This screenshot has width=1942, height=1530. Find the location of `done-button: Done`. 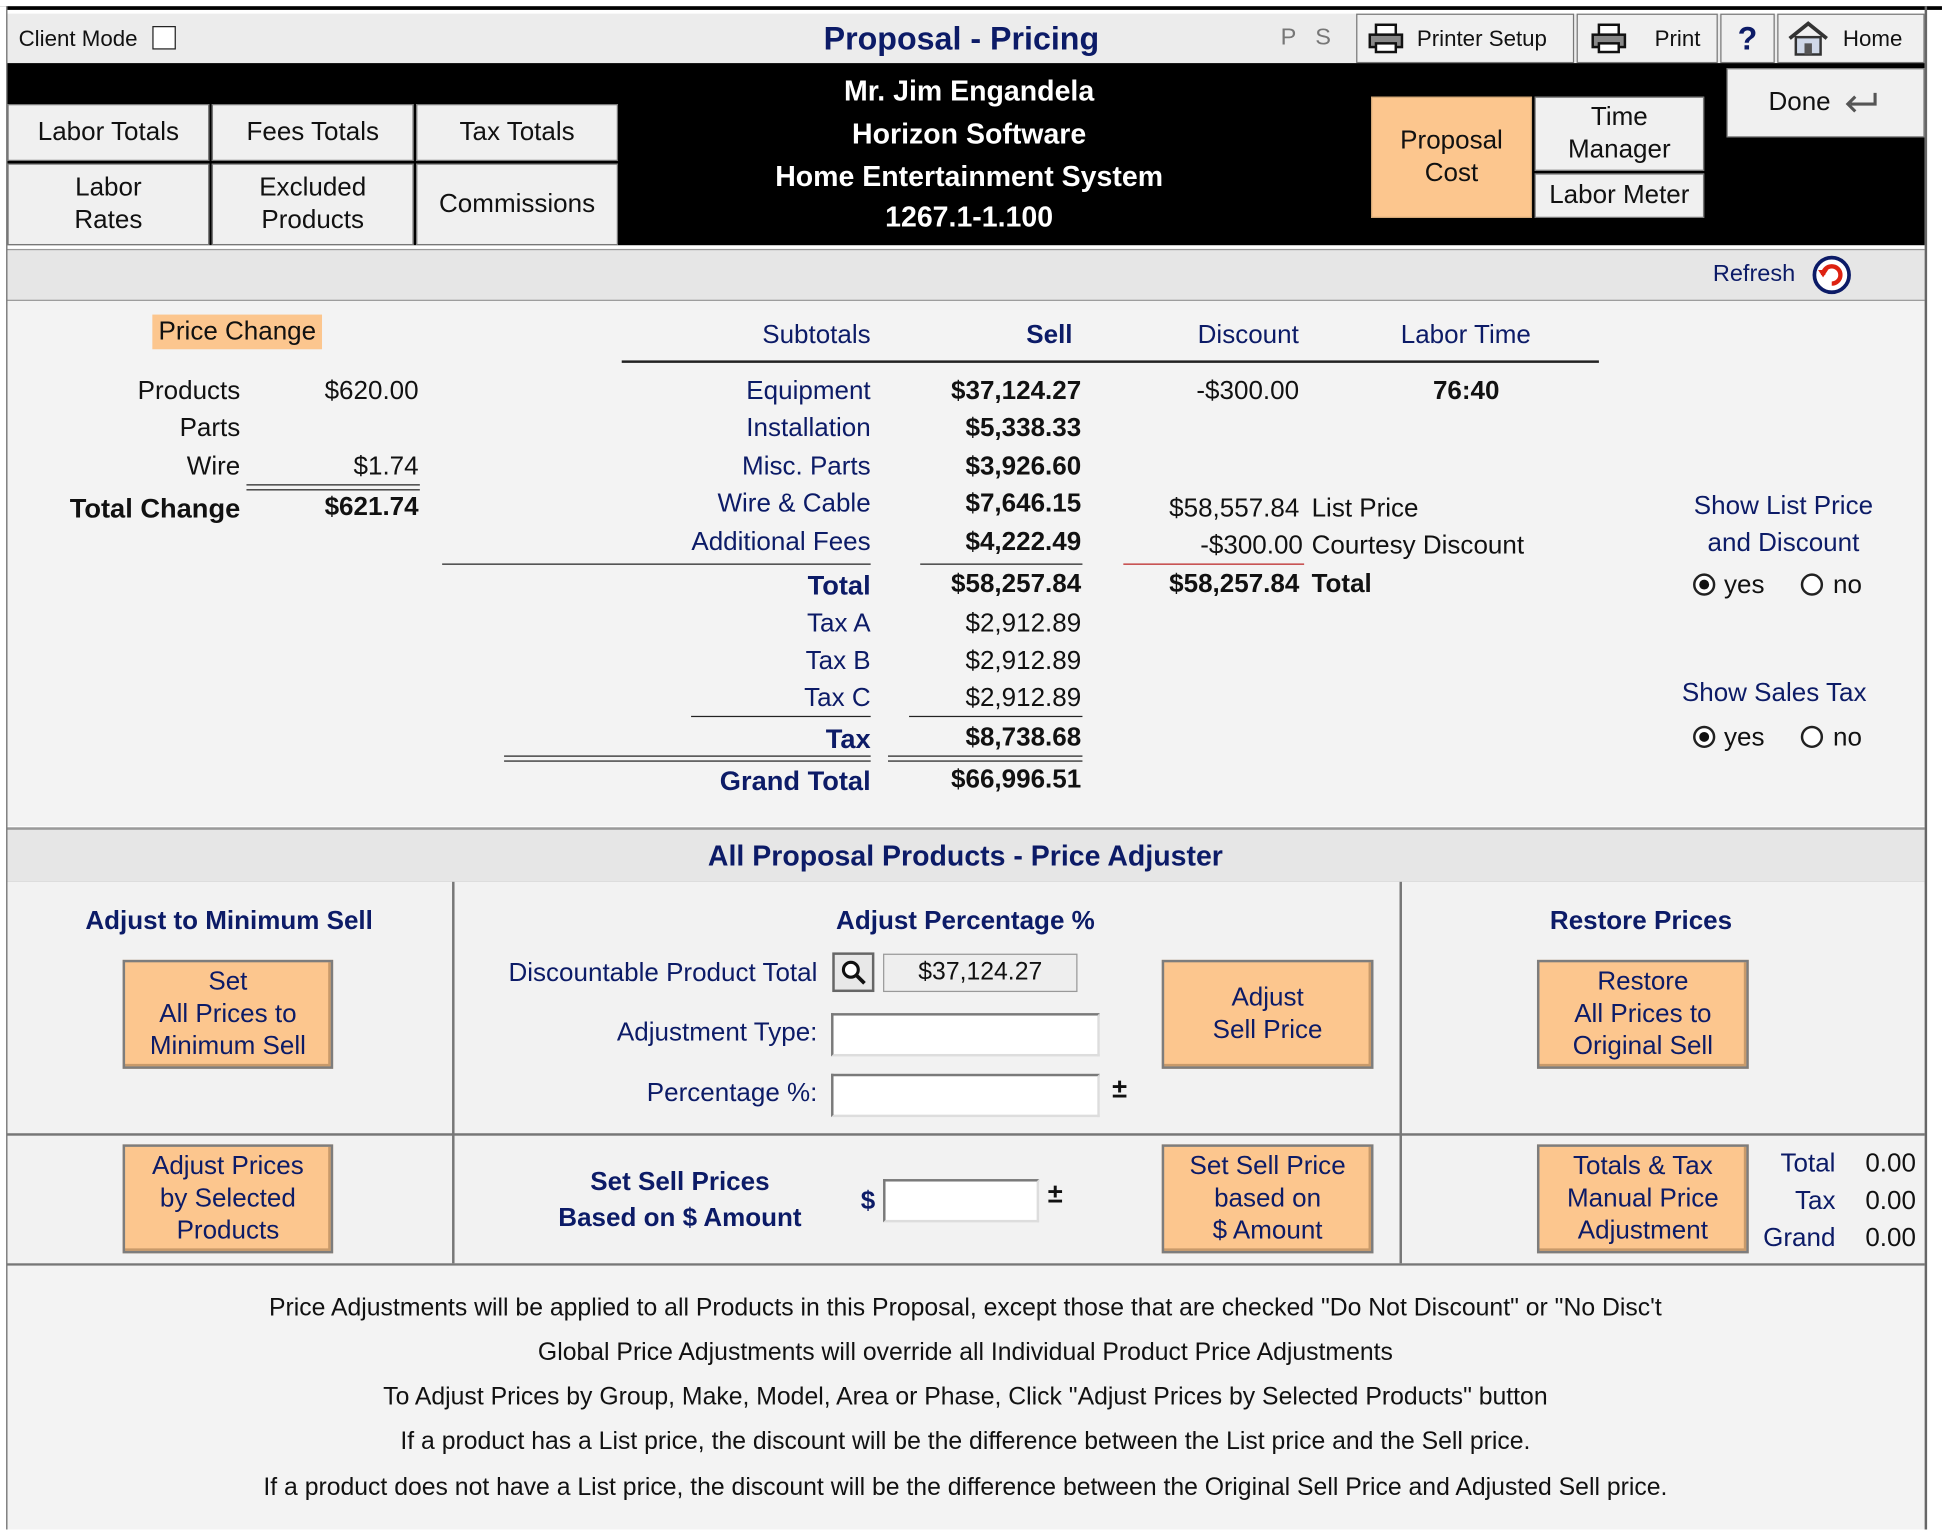

done-button: Done is located at coordinates (1825, 103).